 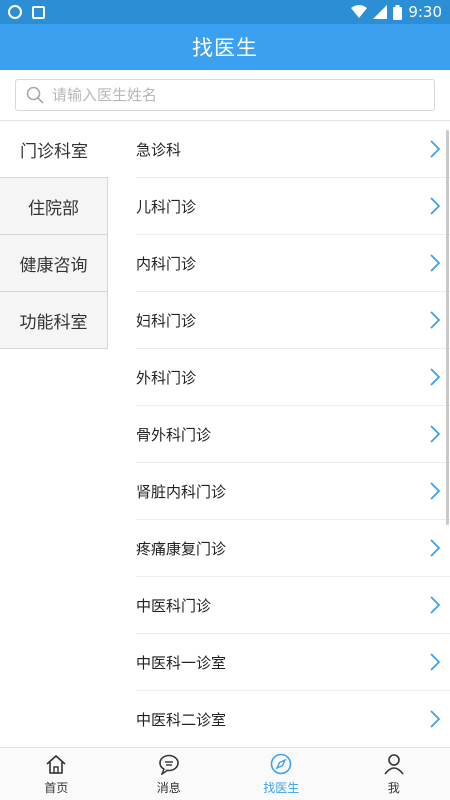 I want to click on department-item: 外科门诊, so click(x=293, y=377).